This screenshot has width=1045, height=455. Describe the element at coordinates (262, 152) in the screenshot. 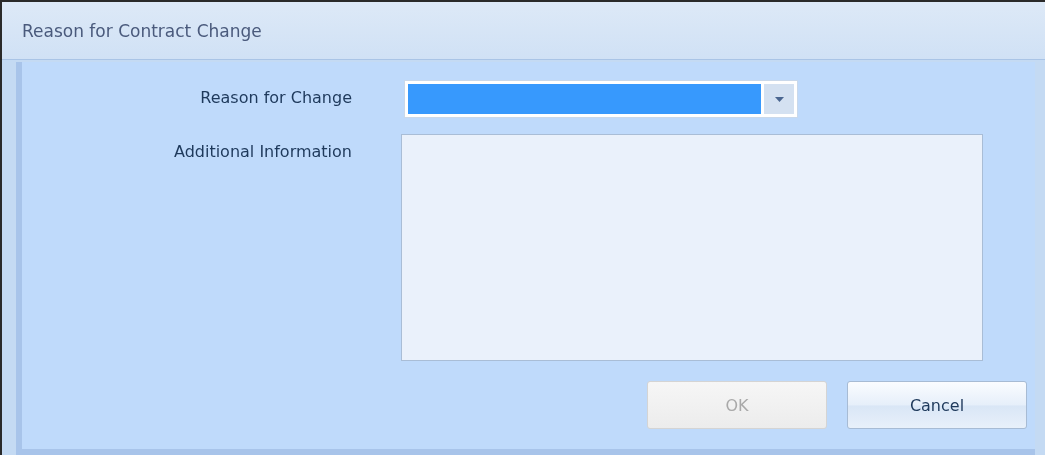

I see `field-label: Additional Information` at that location.